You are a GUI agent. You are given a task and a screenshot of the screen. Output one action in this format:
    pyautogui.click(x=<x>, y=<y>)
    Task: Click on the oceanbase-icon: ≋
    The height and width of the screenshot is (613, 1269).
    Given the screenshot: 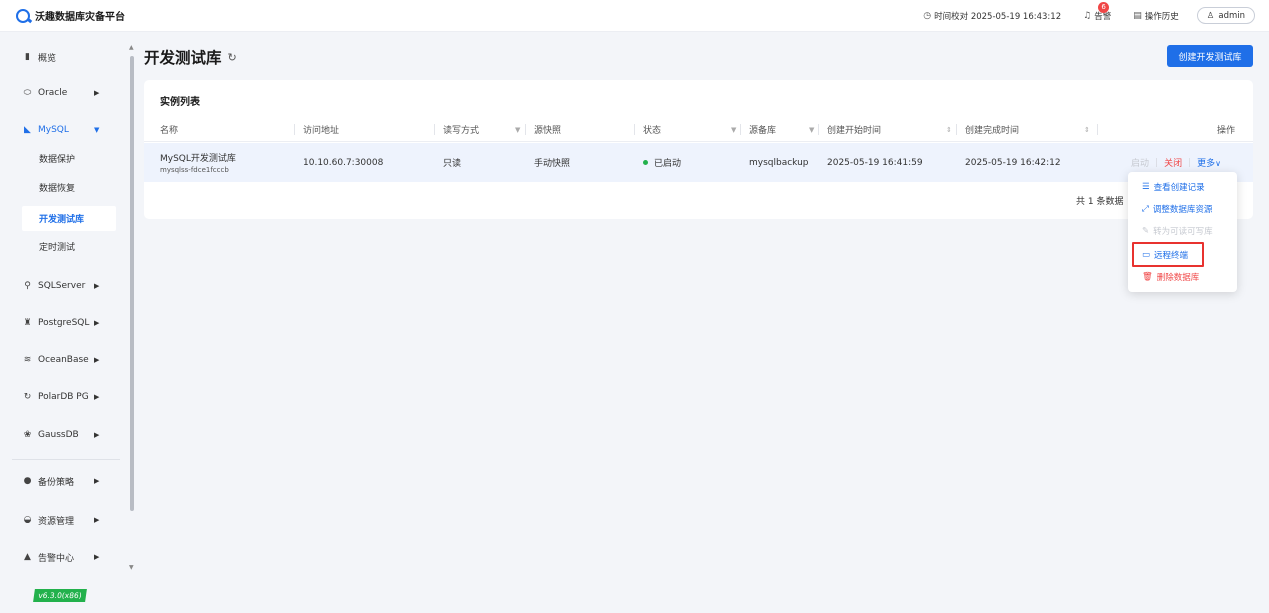 What is the action you would take?
    pyautogui.click(x=27, y=360)
    